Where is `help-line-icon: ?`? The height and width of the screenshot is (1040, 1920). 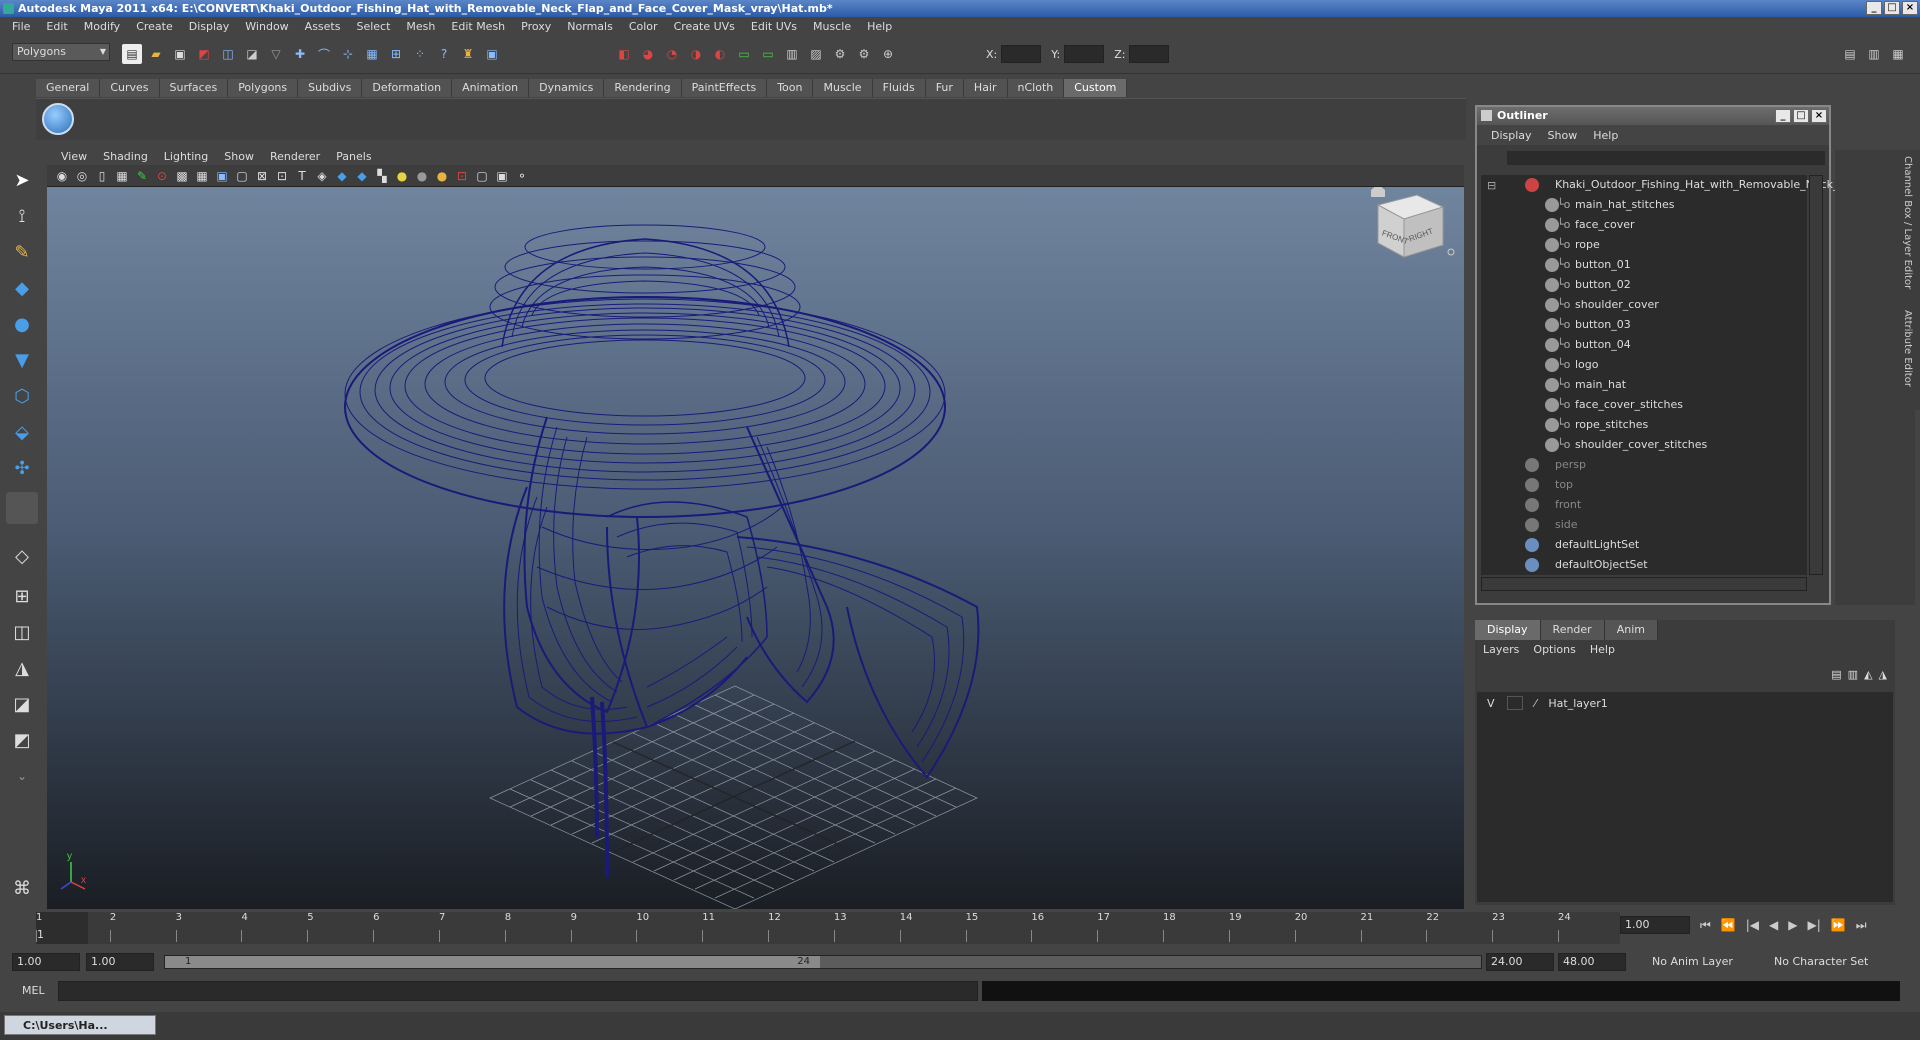
help-line-icon: ? is located at coordinates (444, 54).